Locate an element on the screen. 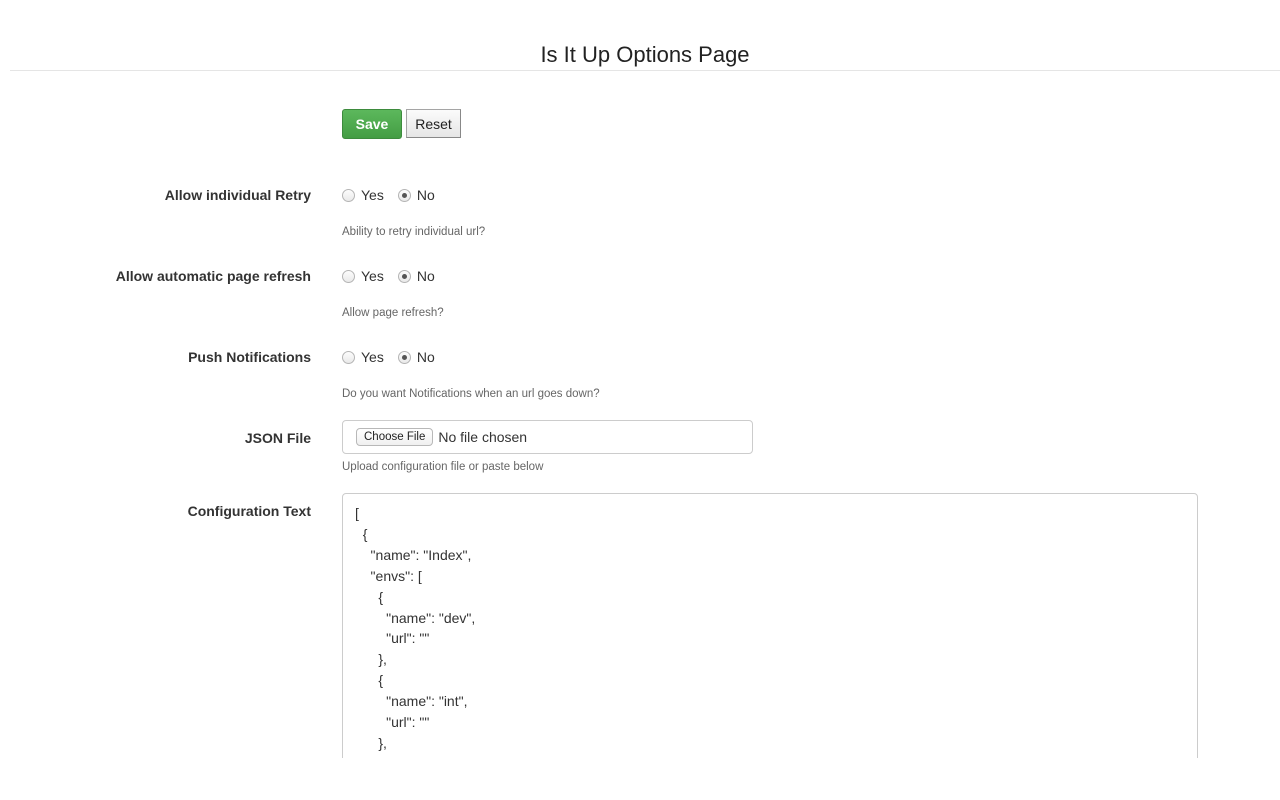  notifications-yes-option: Yes is located at coordinates (363, 357).